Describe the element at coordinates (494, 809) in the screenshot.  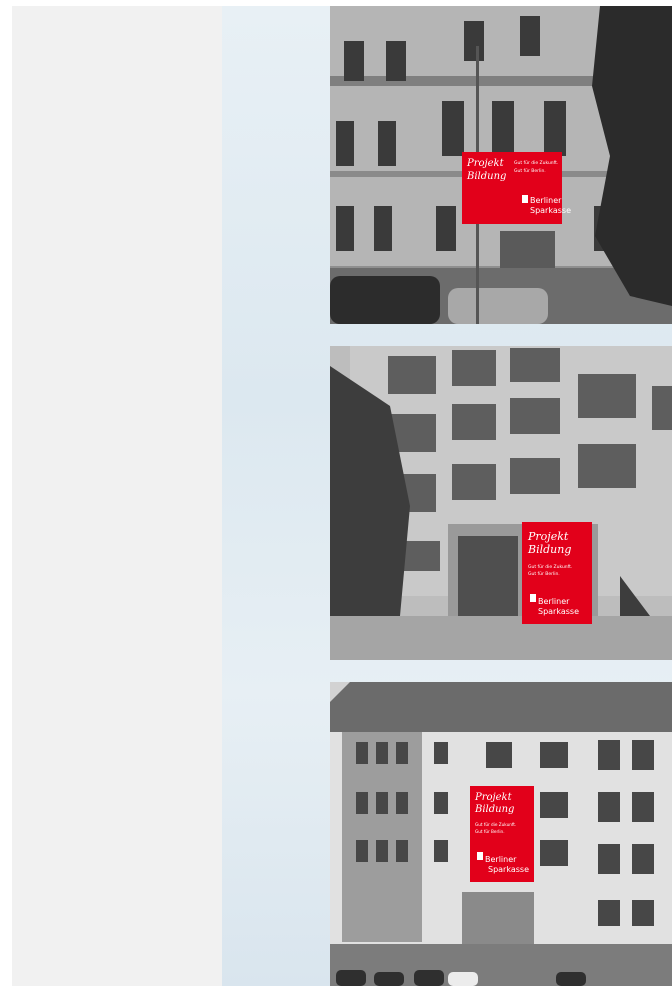
I see `banner-3-headline-2: Bildung` at that location.